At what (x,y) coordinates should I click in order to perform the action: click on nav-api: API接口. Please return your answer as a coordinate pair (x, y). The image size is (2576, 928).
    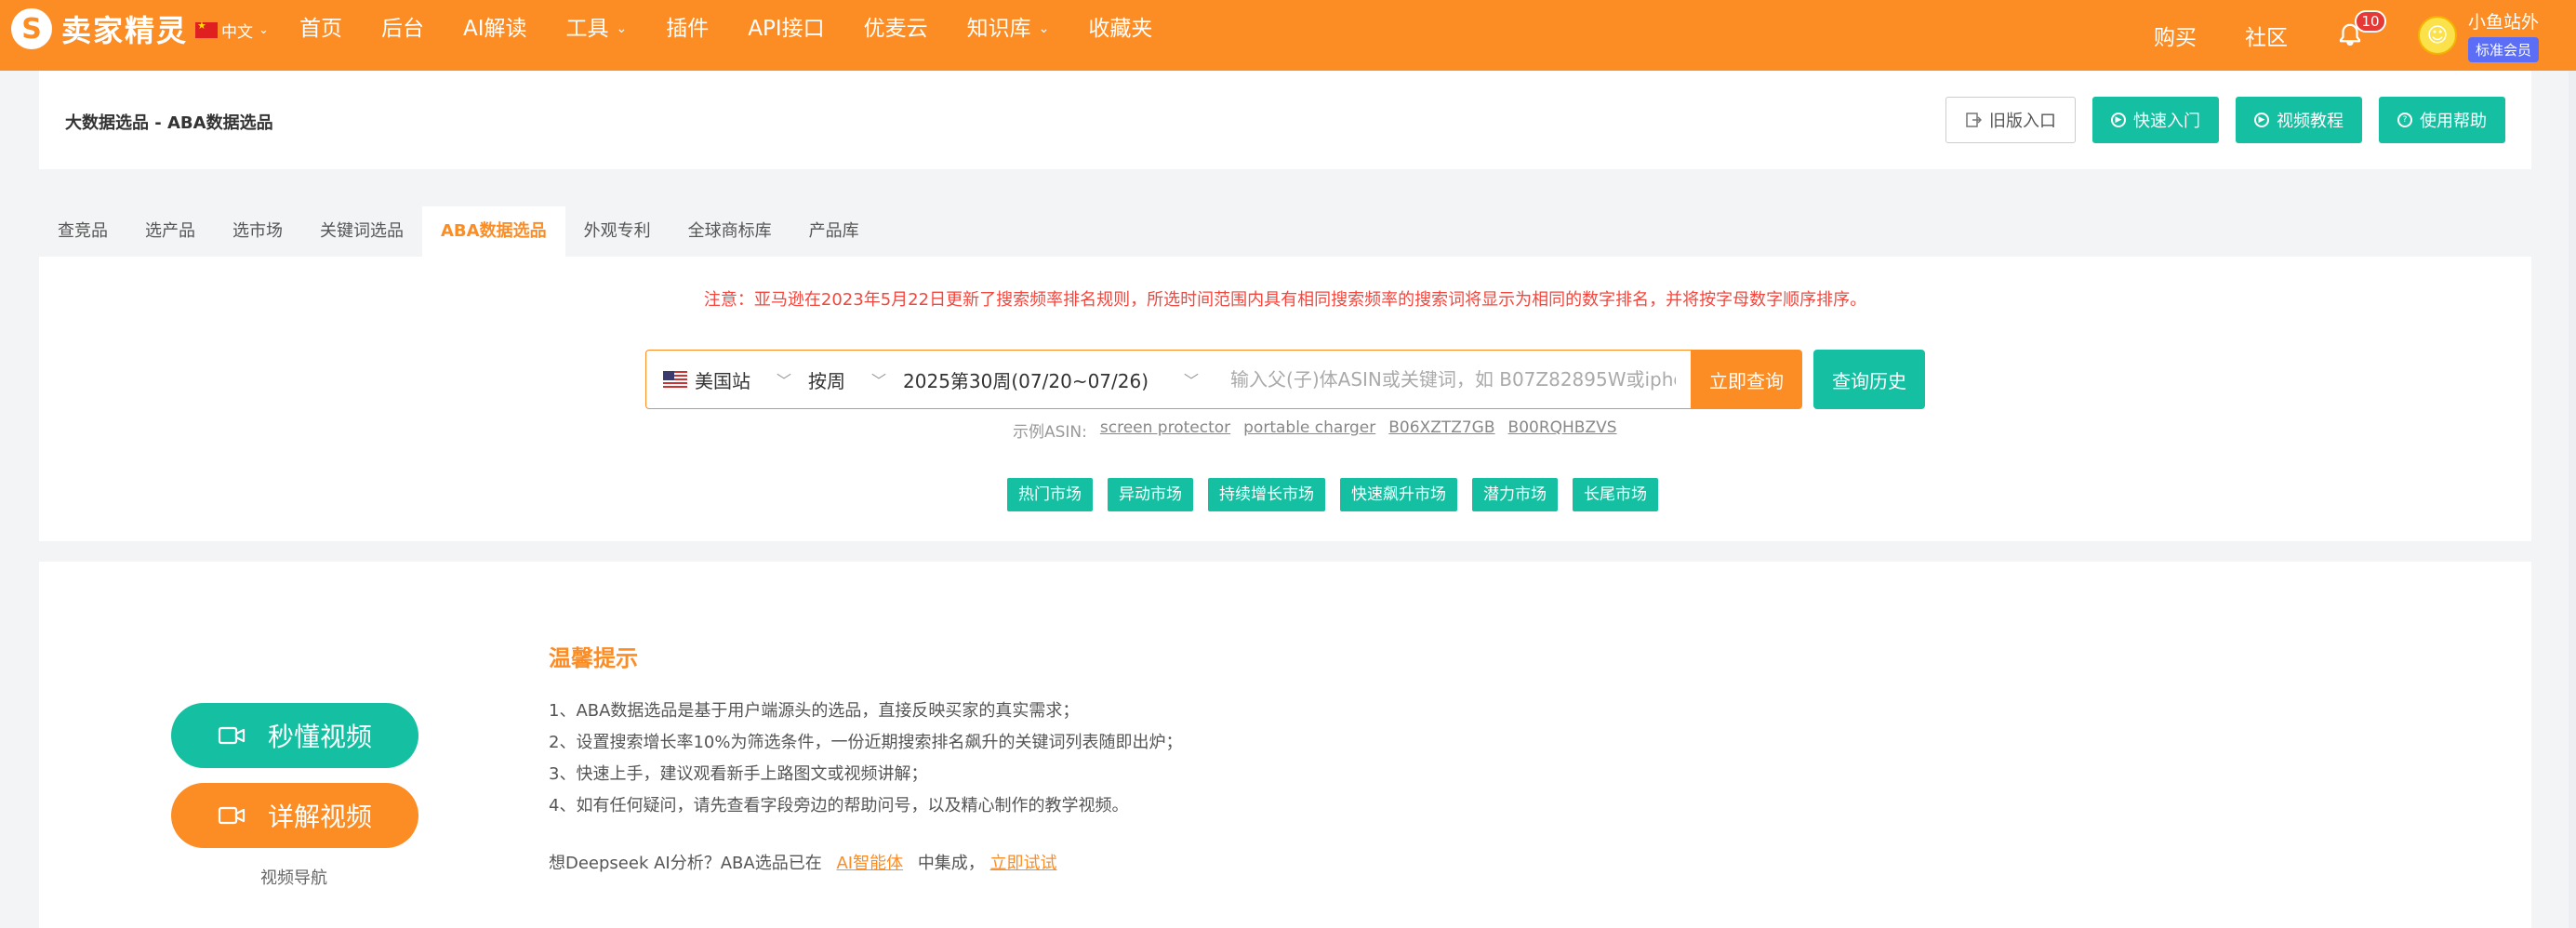
    Looking at the image, I should click on (786, 29).